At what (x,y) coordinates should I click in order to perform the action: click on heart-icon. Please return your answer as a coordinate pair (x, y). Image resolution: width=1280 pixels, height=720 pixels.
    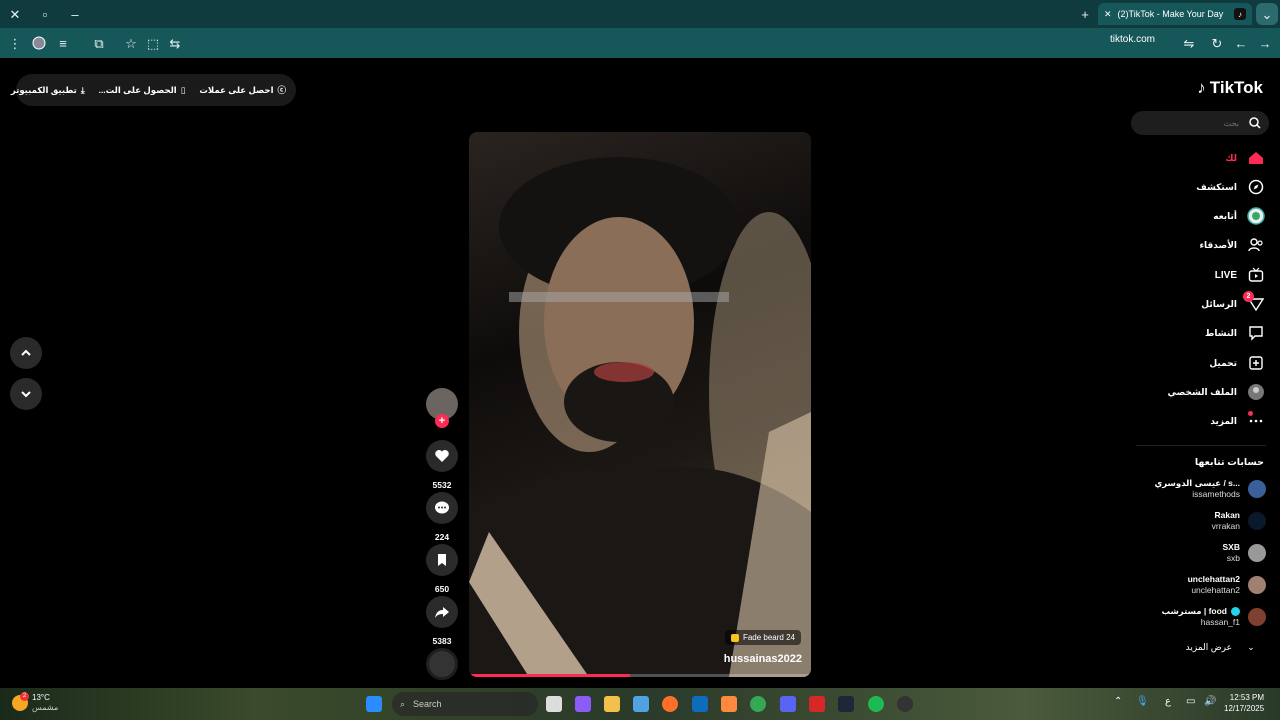
    Looking at the image, I should click on (442, 456).